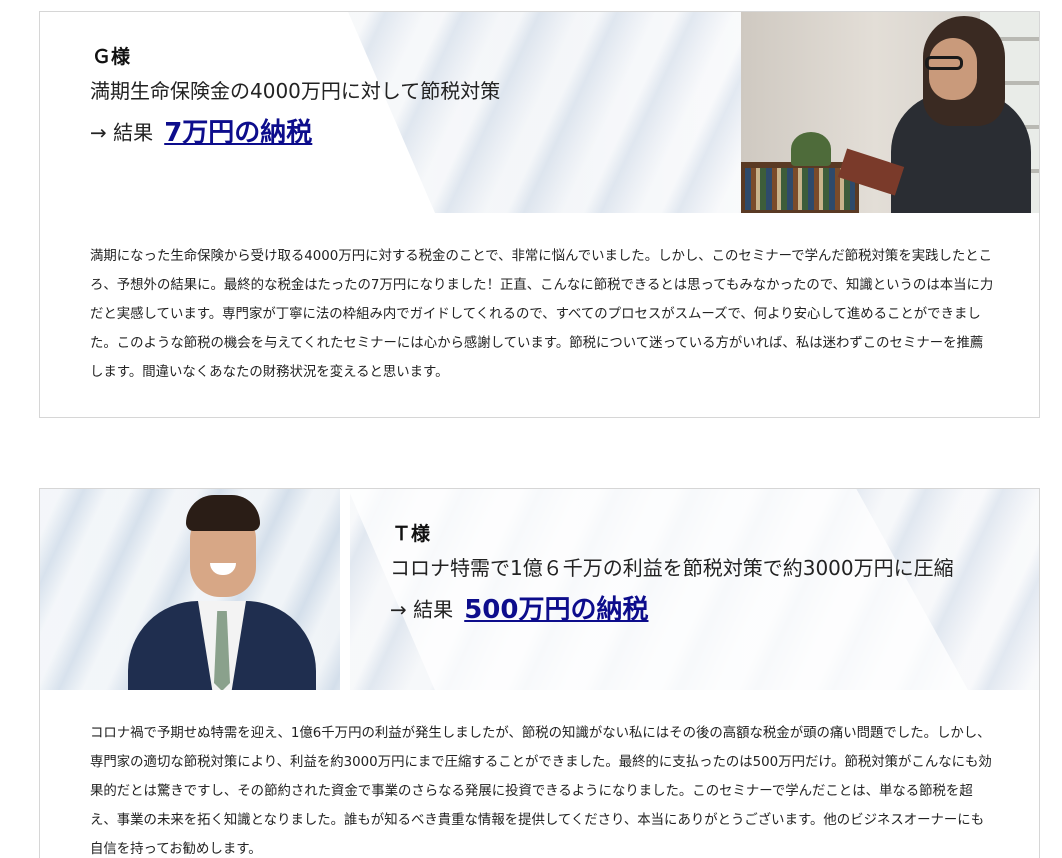 This screenshot has width=1062, height=858. Describe the element at coordinates (672, 568) in the screenshot. I see `testimonial-subtitle: コロナ特需で1億６千万の利益を節税対策で約3000万円に圧縮` at that location.